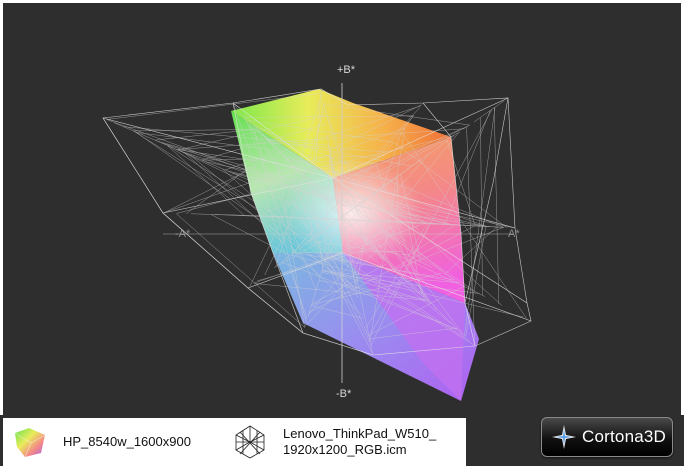 The image size is (684, 466). I want to click on cortona-star-icon, so click(564, 437).